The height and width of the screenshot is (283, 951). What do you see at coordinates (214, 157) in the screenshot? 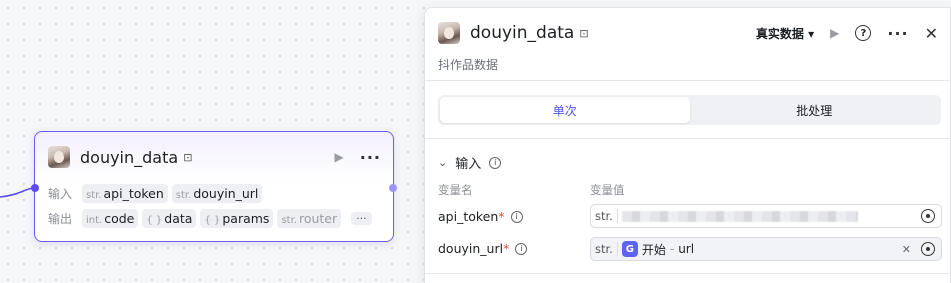
I see `node-header: douyin_data ⊡ ▶ ···` at bounding box center [214, 157].